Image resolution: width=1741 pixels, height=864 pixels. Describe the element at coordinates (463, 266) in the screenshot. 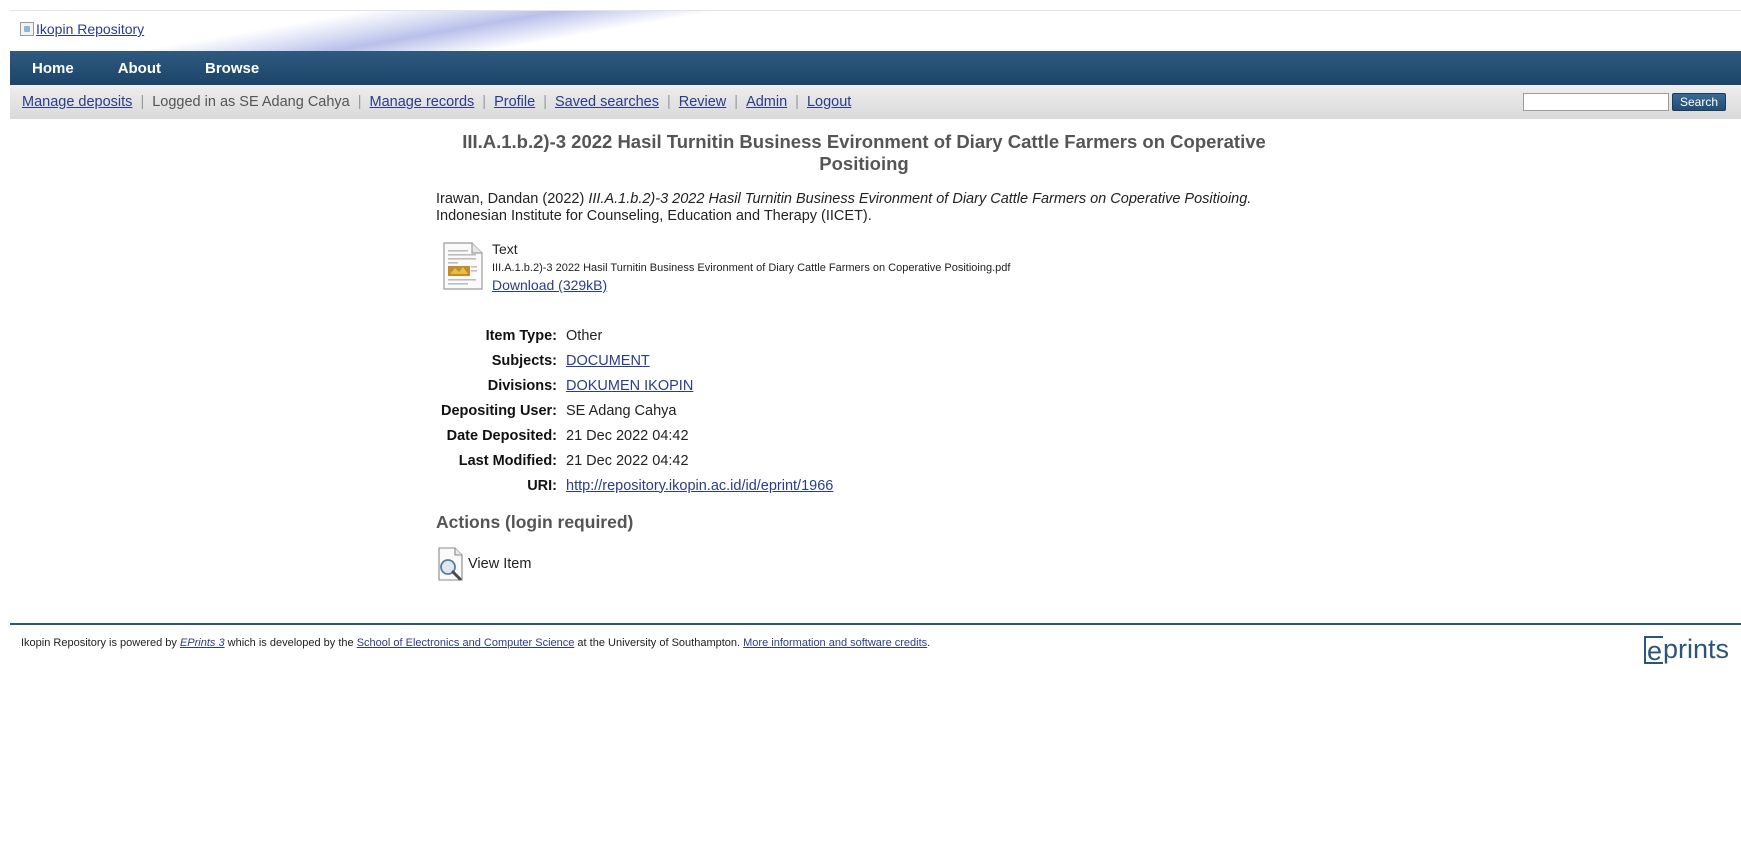

I see `text-document-icon` at that location.